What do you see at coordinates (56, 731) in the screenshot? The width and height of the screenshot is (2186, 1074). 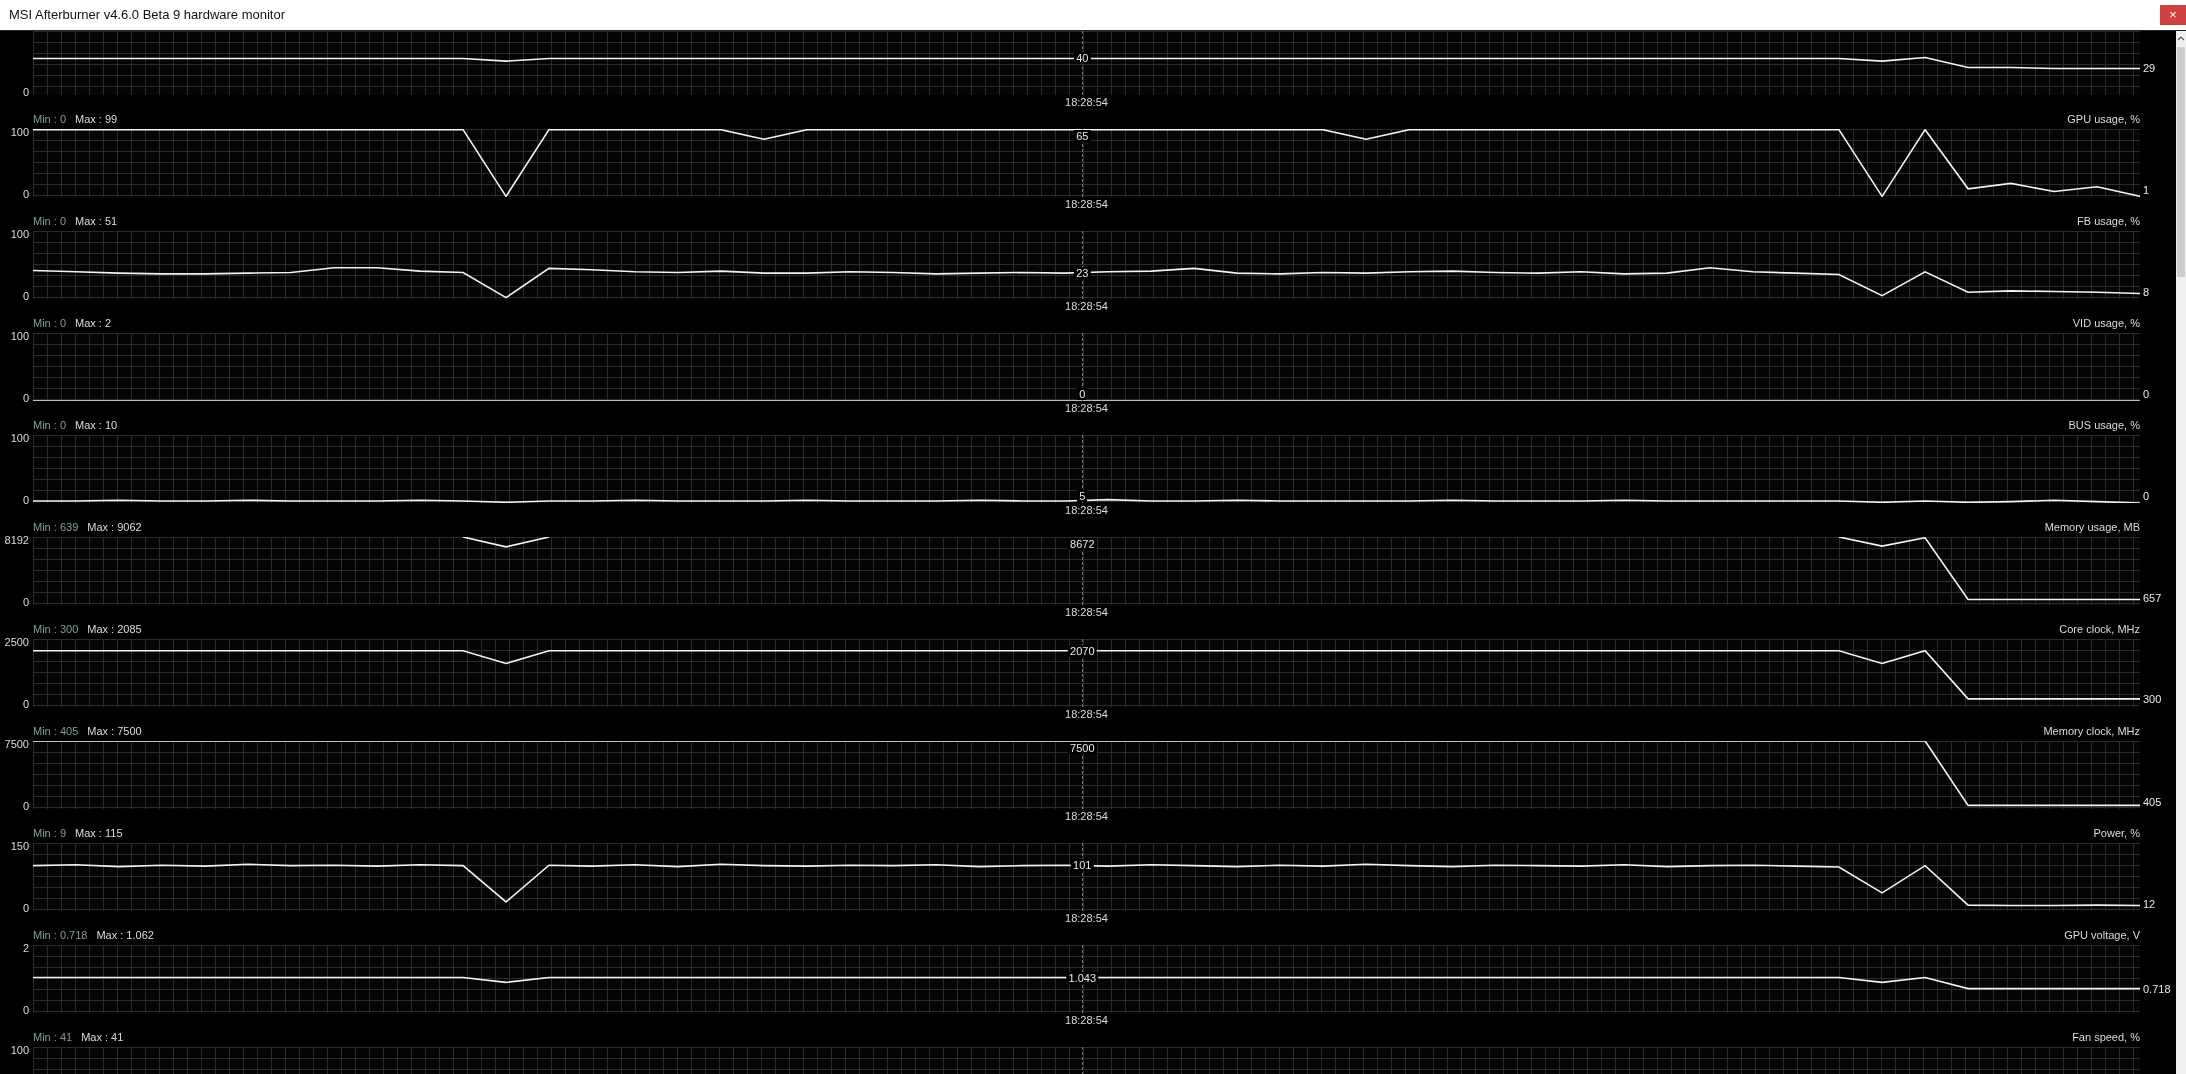 I see `min-reading: Min : 405` at bounding box center [56, 731].